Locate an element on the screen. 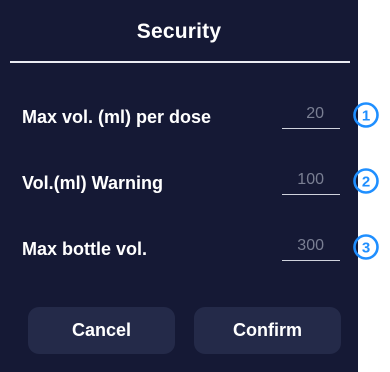 The height and width of the screenshot is (372, 390). cancel-button: Cancel is located at coordinates (101, 330).